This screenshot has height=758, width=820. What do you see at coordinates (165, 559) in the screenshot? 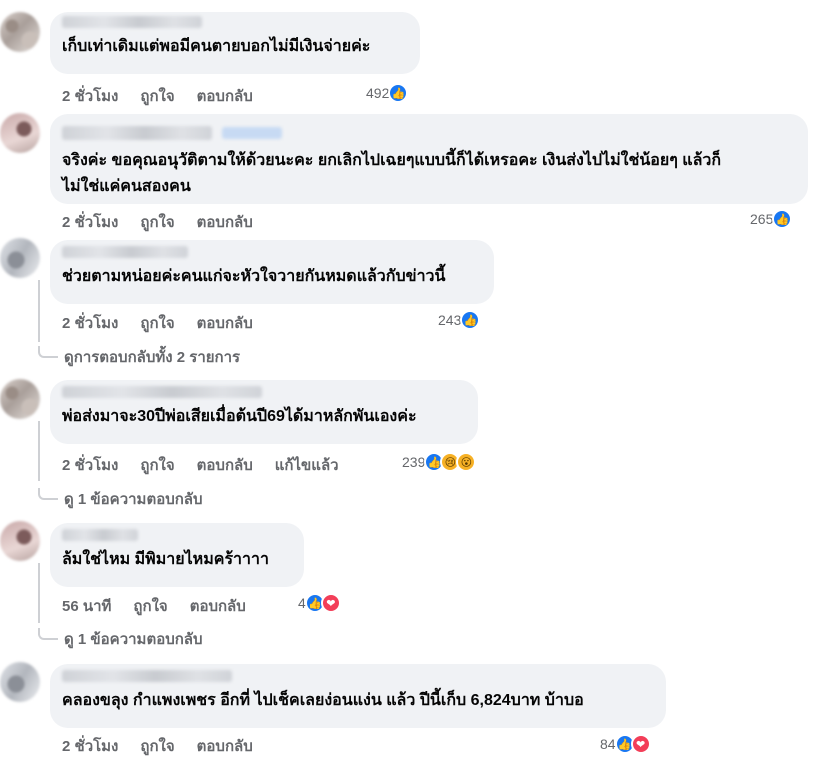
I see `comment-text: ล้มใช่ไหม มีพิมายไหมคร้าาาา` at bounding box center [165, 559].